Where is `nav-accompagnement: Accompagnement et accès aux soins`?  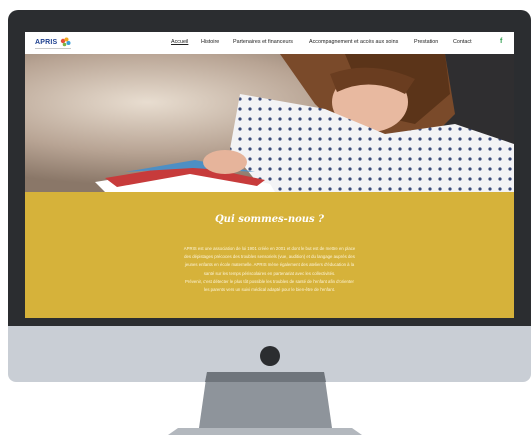
nav-accompagnement: Accompagnement et accès aux soins is located at coordinates (353, 42).